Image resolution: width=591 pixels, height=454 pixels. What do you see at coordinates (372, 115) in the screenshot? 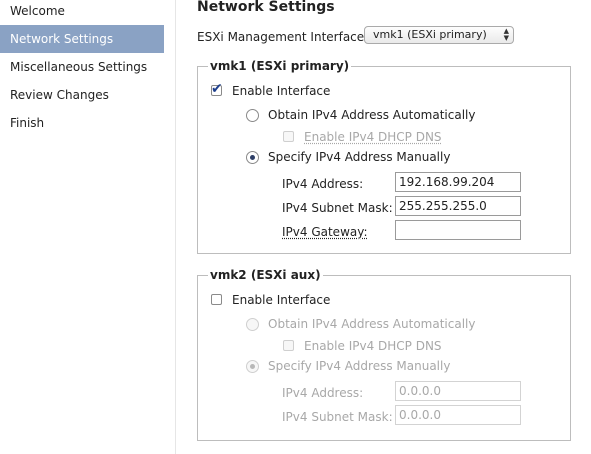
I see `vmk1-obtain-auto-label: Obtain IPv4 Address Automatically` at bounding box center [372, 115].